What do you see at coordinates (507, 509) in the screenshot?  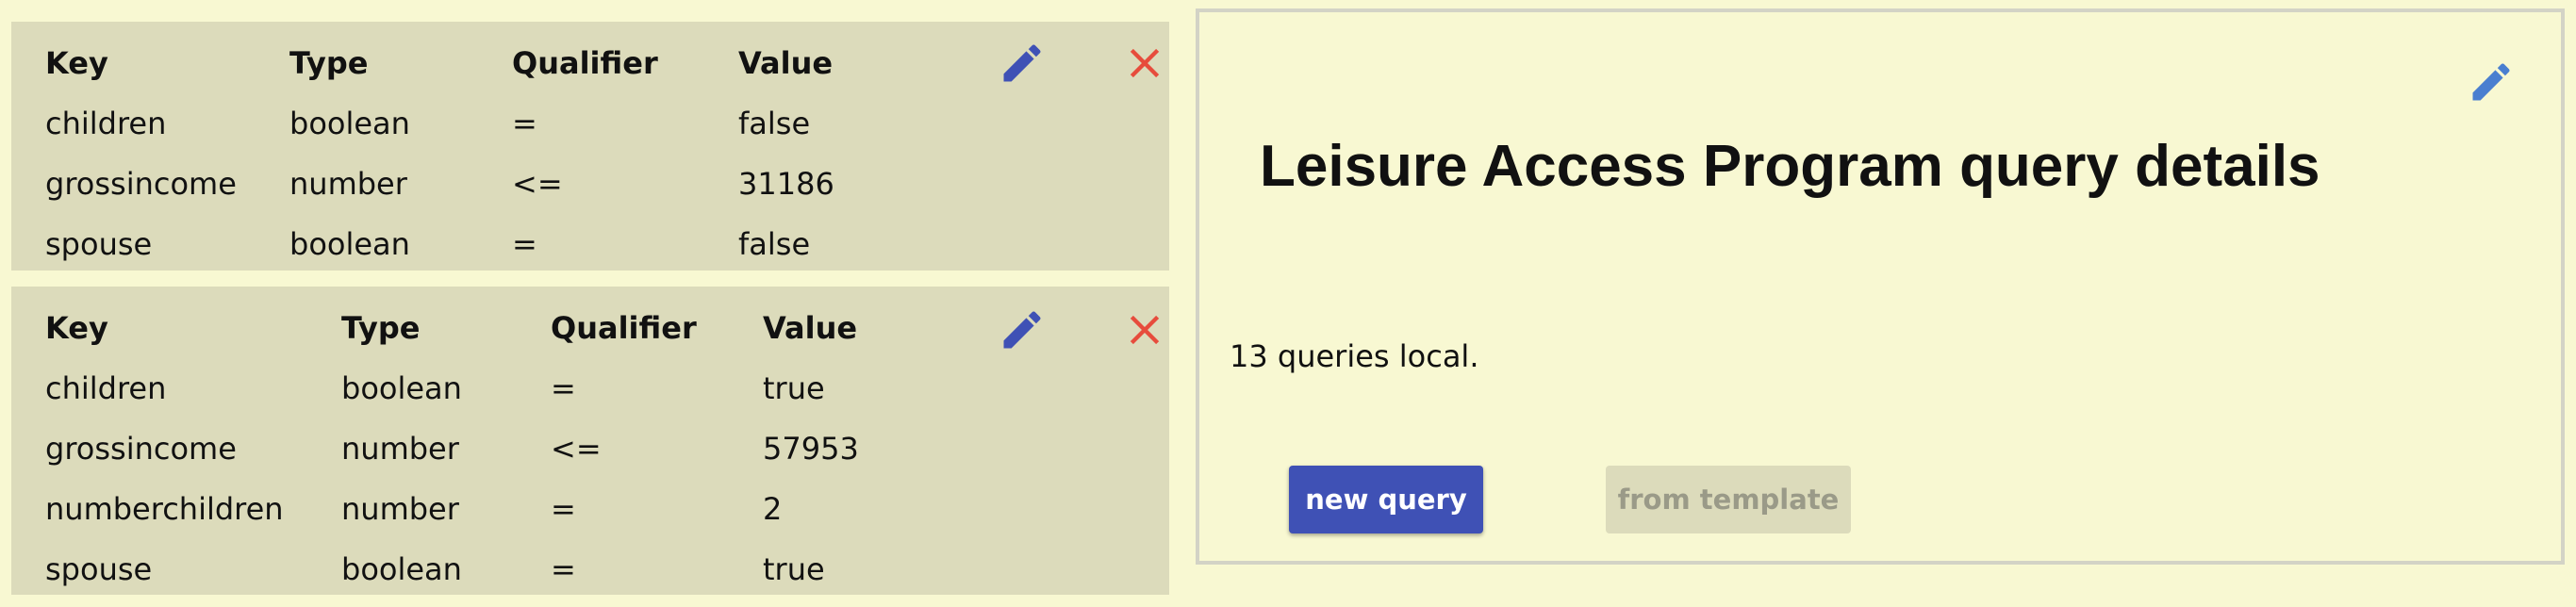 I see `table-row: numberchildren number = 2` at bounding box center [507, 509].